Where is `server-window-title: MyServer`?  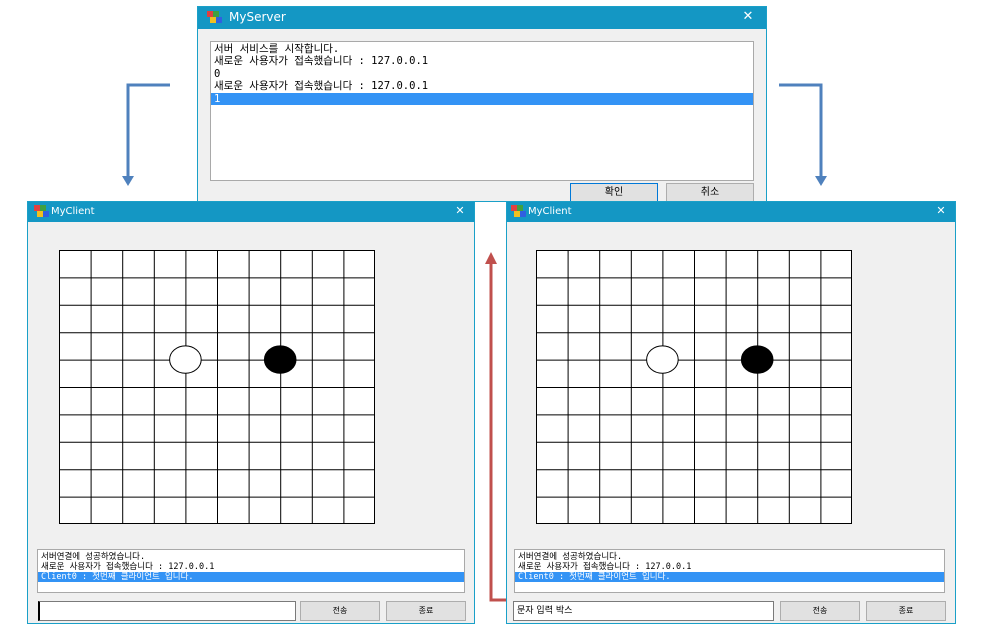
server-window-title: MyServer is located at coordinates (257, 17).